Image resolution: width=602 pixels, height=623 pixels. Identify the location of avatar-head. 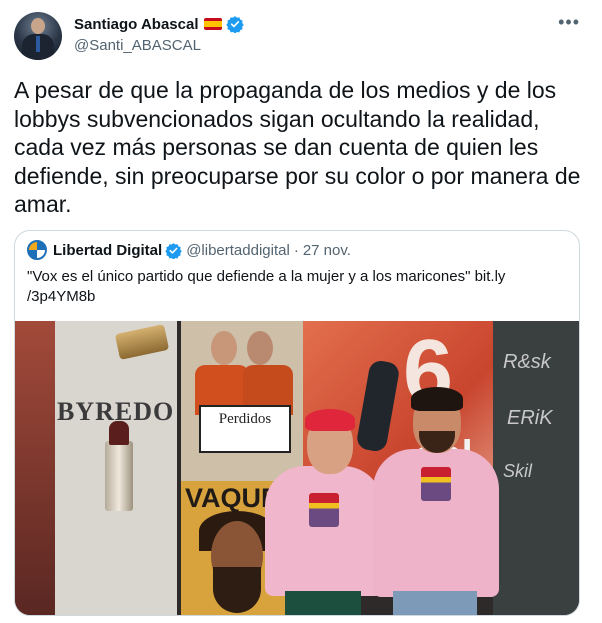
(38, 26).